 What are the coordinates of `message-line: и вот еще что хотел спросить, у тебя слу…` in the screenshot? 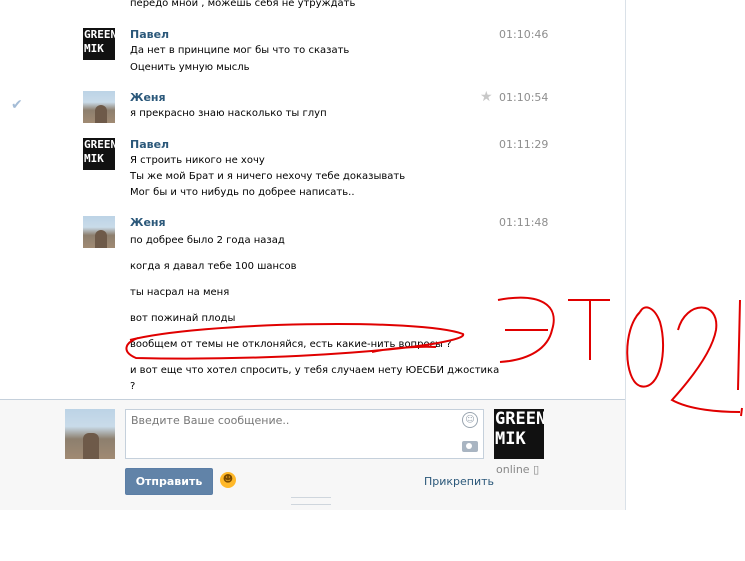 It's located at (315, 370).